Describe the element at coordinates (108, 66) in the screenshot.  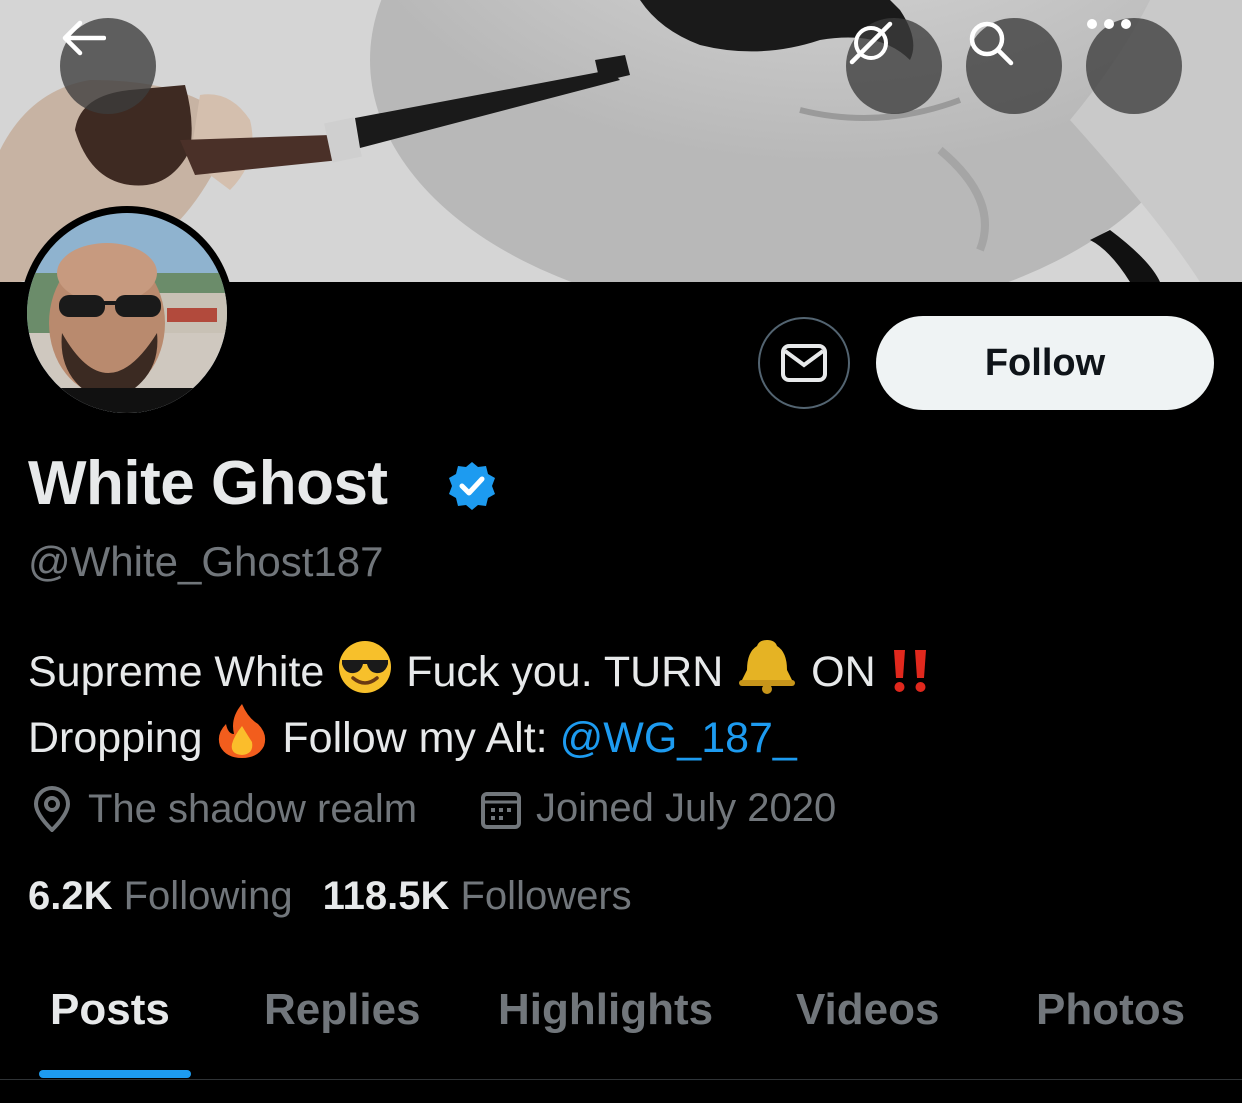
I see `back-button` at that location.